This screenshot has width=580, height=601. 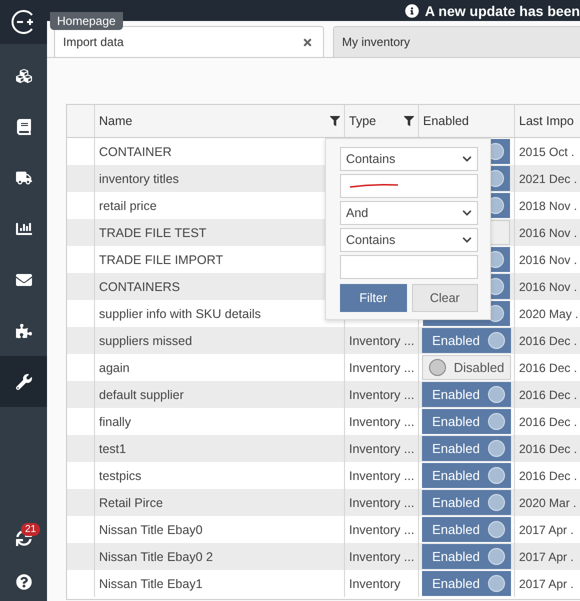 I want to click on update-notice: A new update has been, so click(x=502, y=10).